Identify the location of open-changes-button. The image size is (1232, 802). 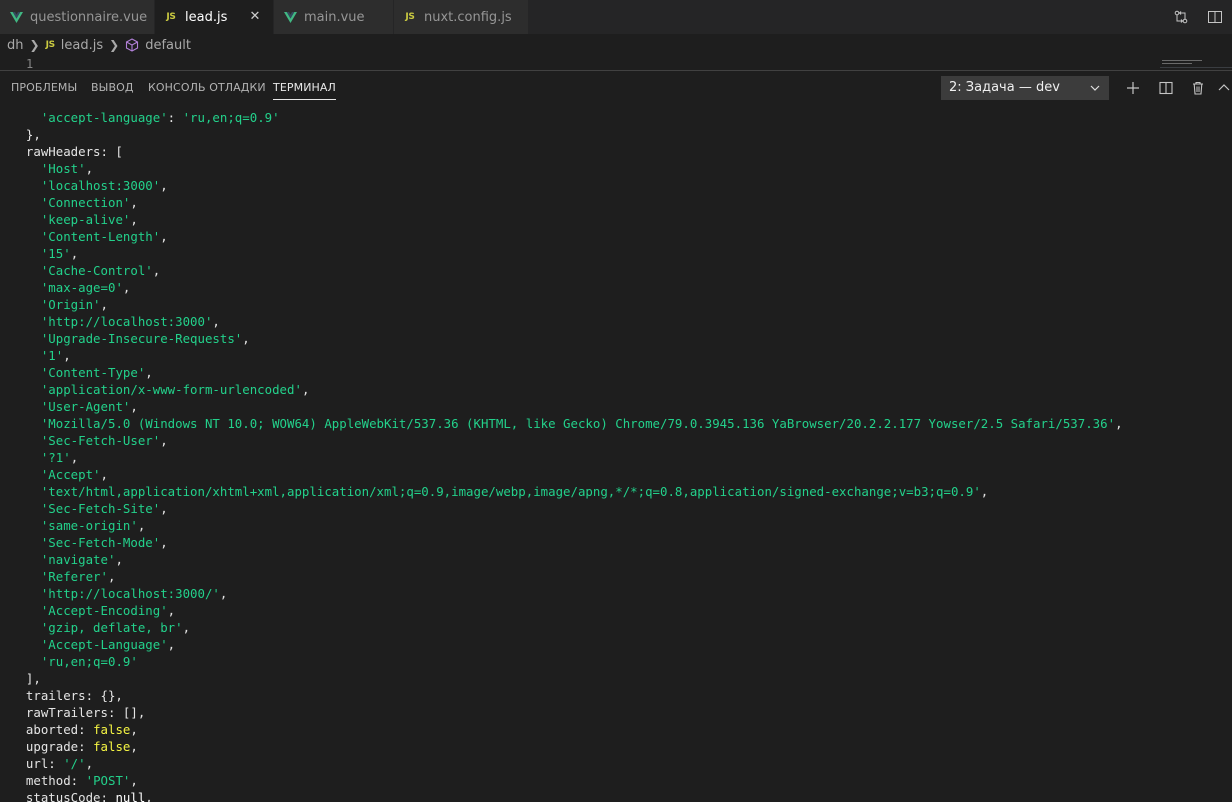
(1181, 17).